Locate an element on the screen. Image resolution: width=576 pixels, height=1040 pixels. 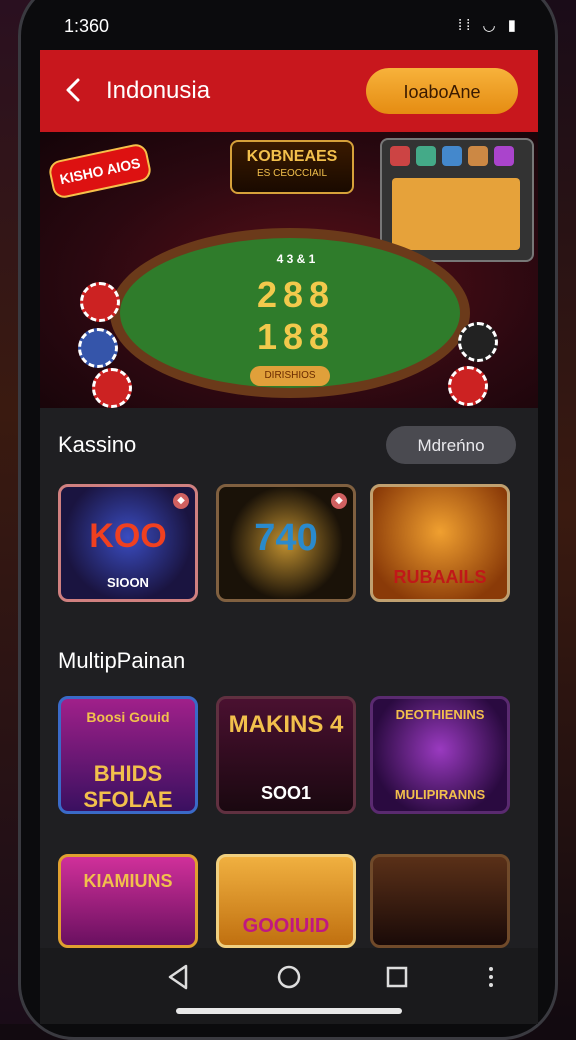
navigation-bar is located at coordinates (289, 986).